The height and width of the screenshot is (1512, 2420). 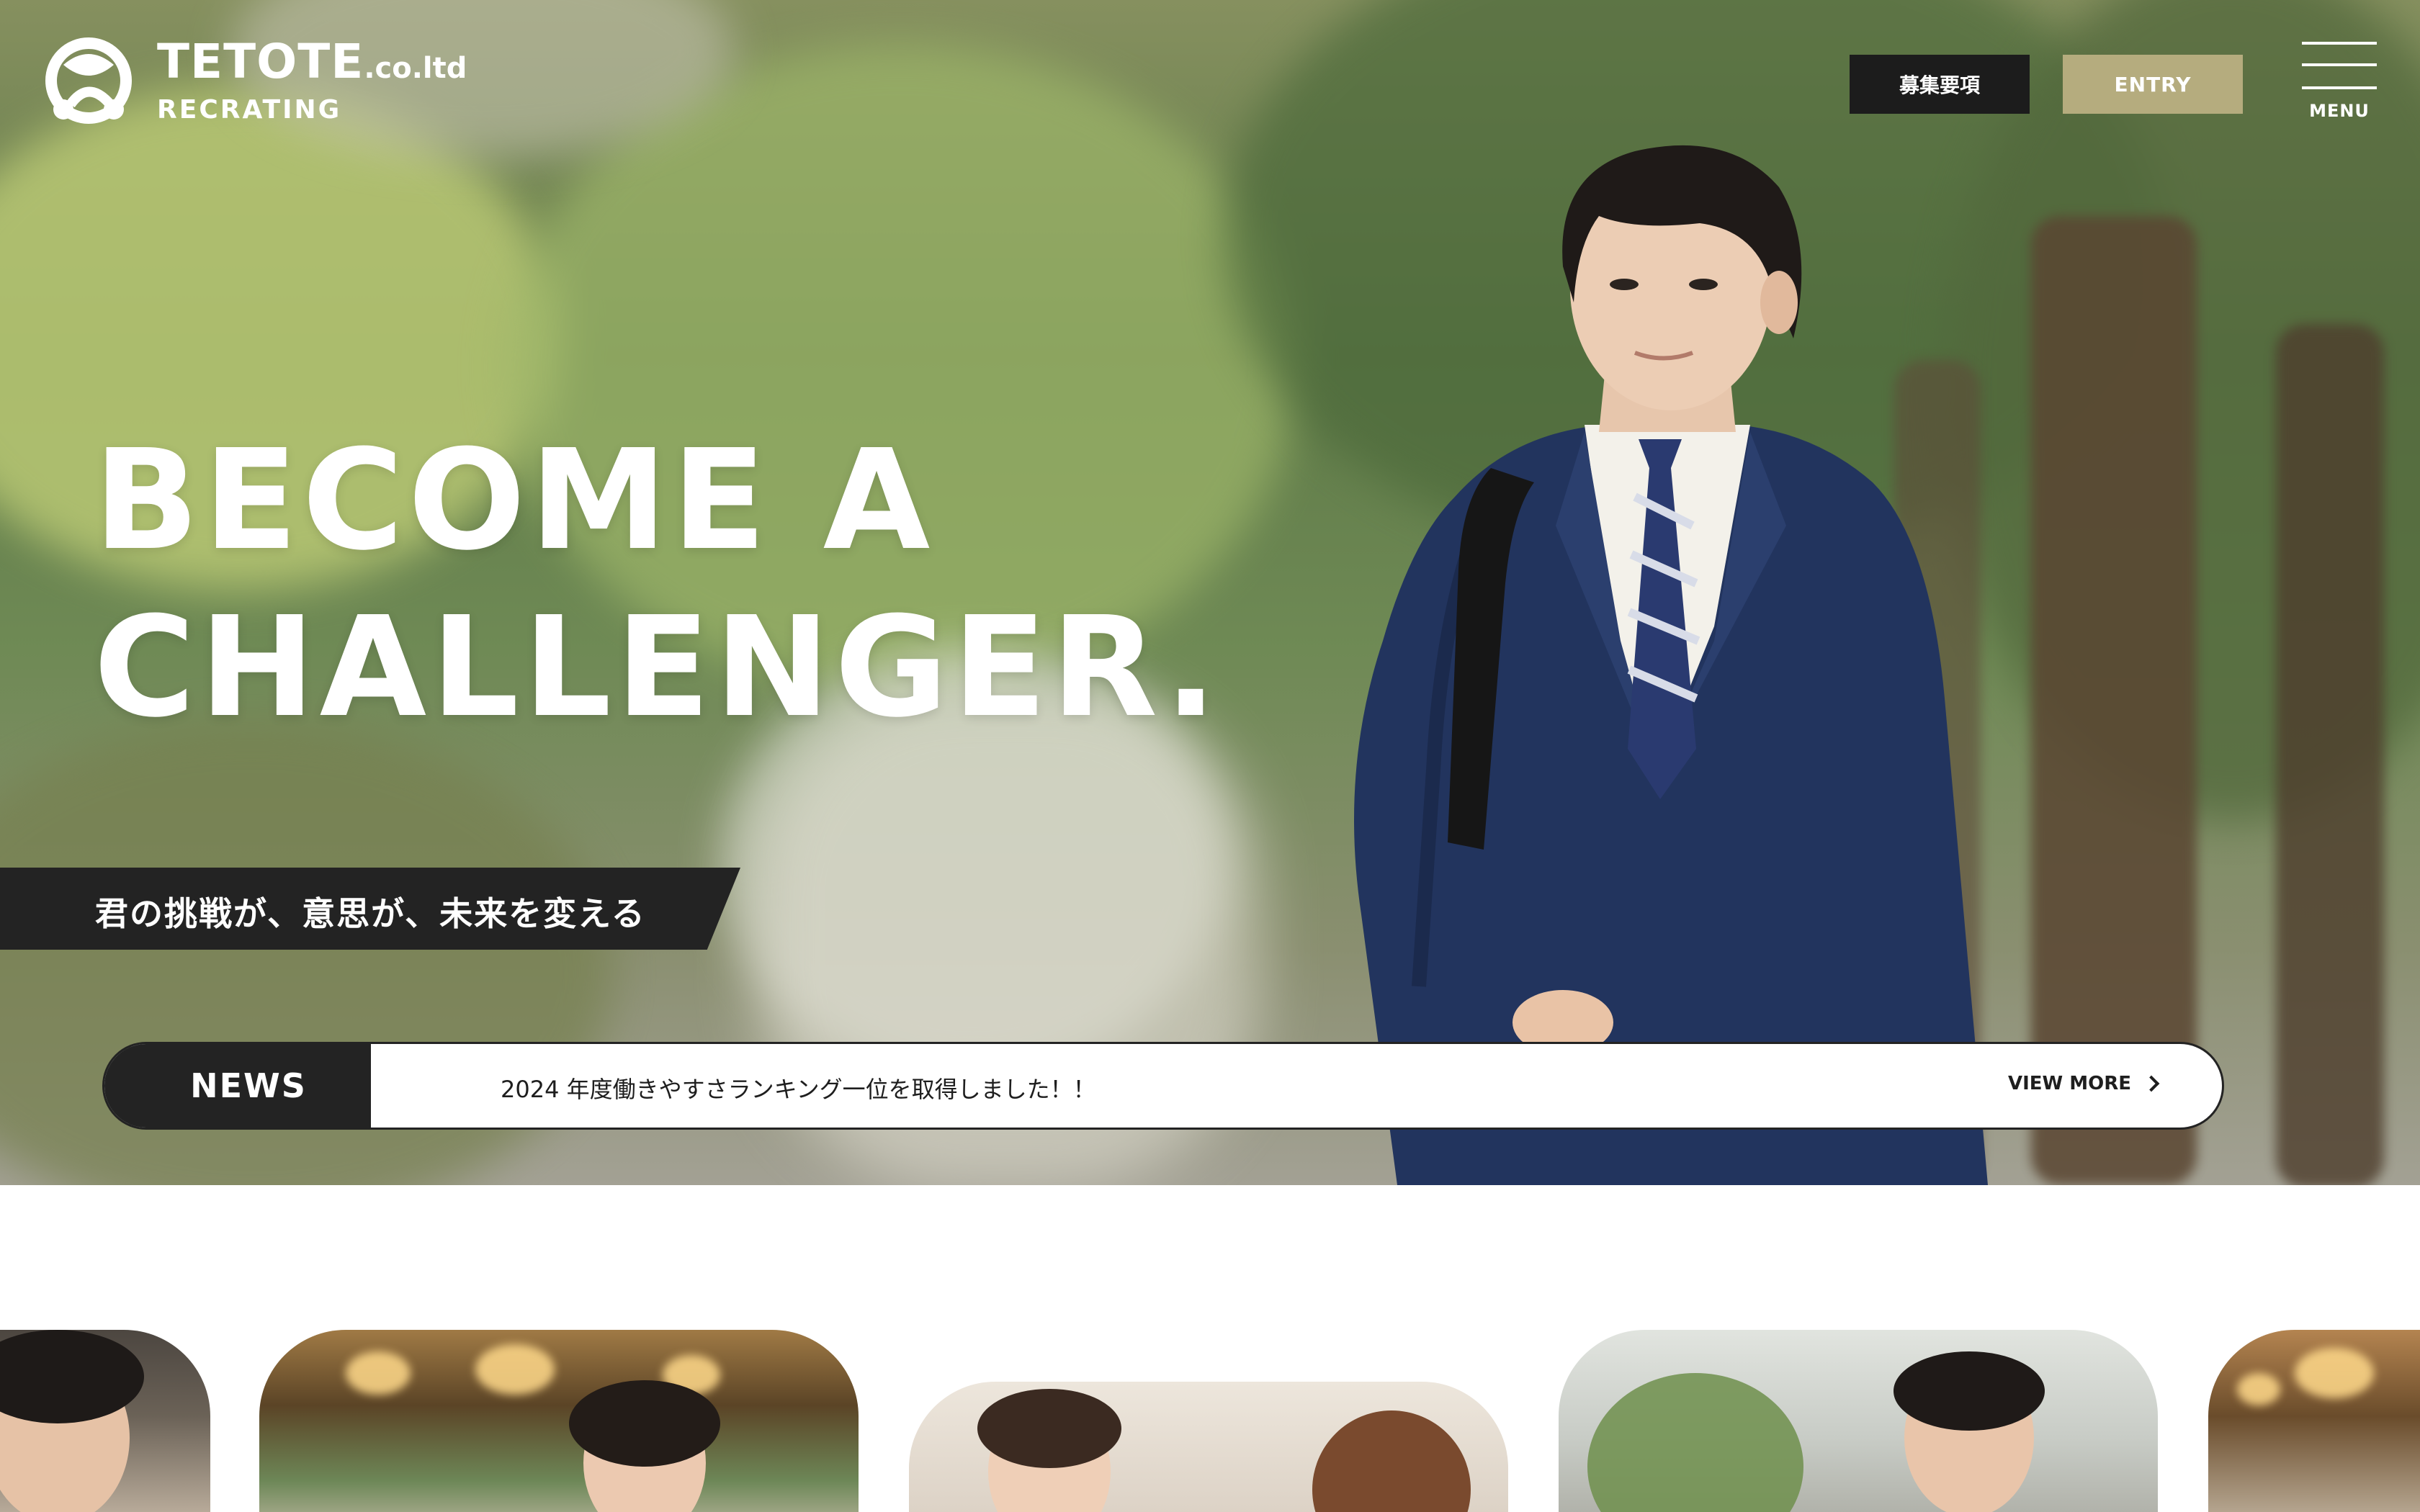 What do you see at coordinates (371, 913) in the screenshot?
I see `hero-tagline: 君の挑戦が、意思が、未来を変える` at bounding box center [371, 913].